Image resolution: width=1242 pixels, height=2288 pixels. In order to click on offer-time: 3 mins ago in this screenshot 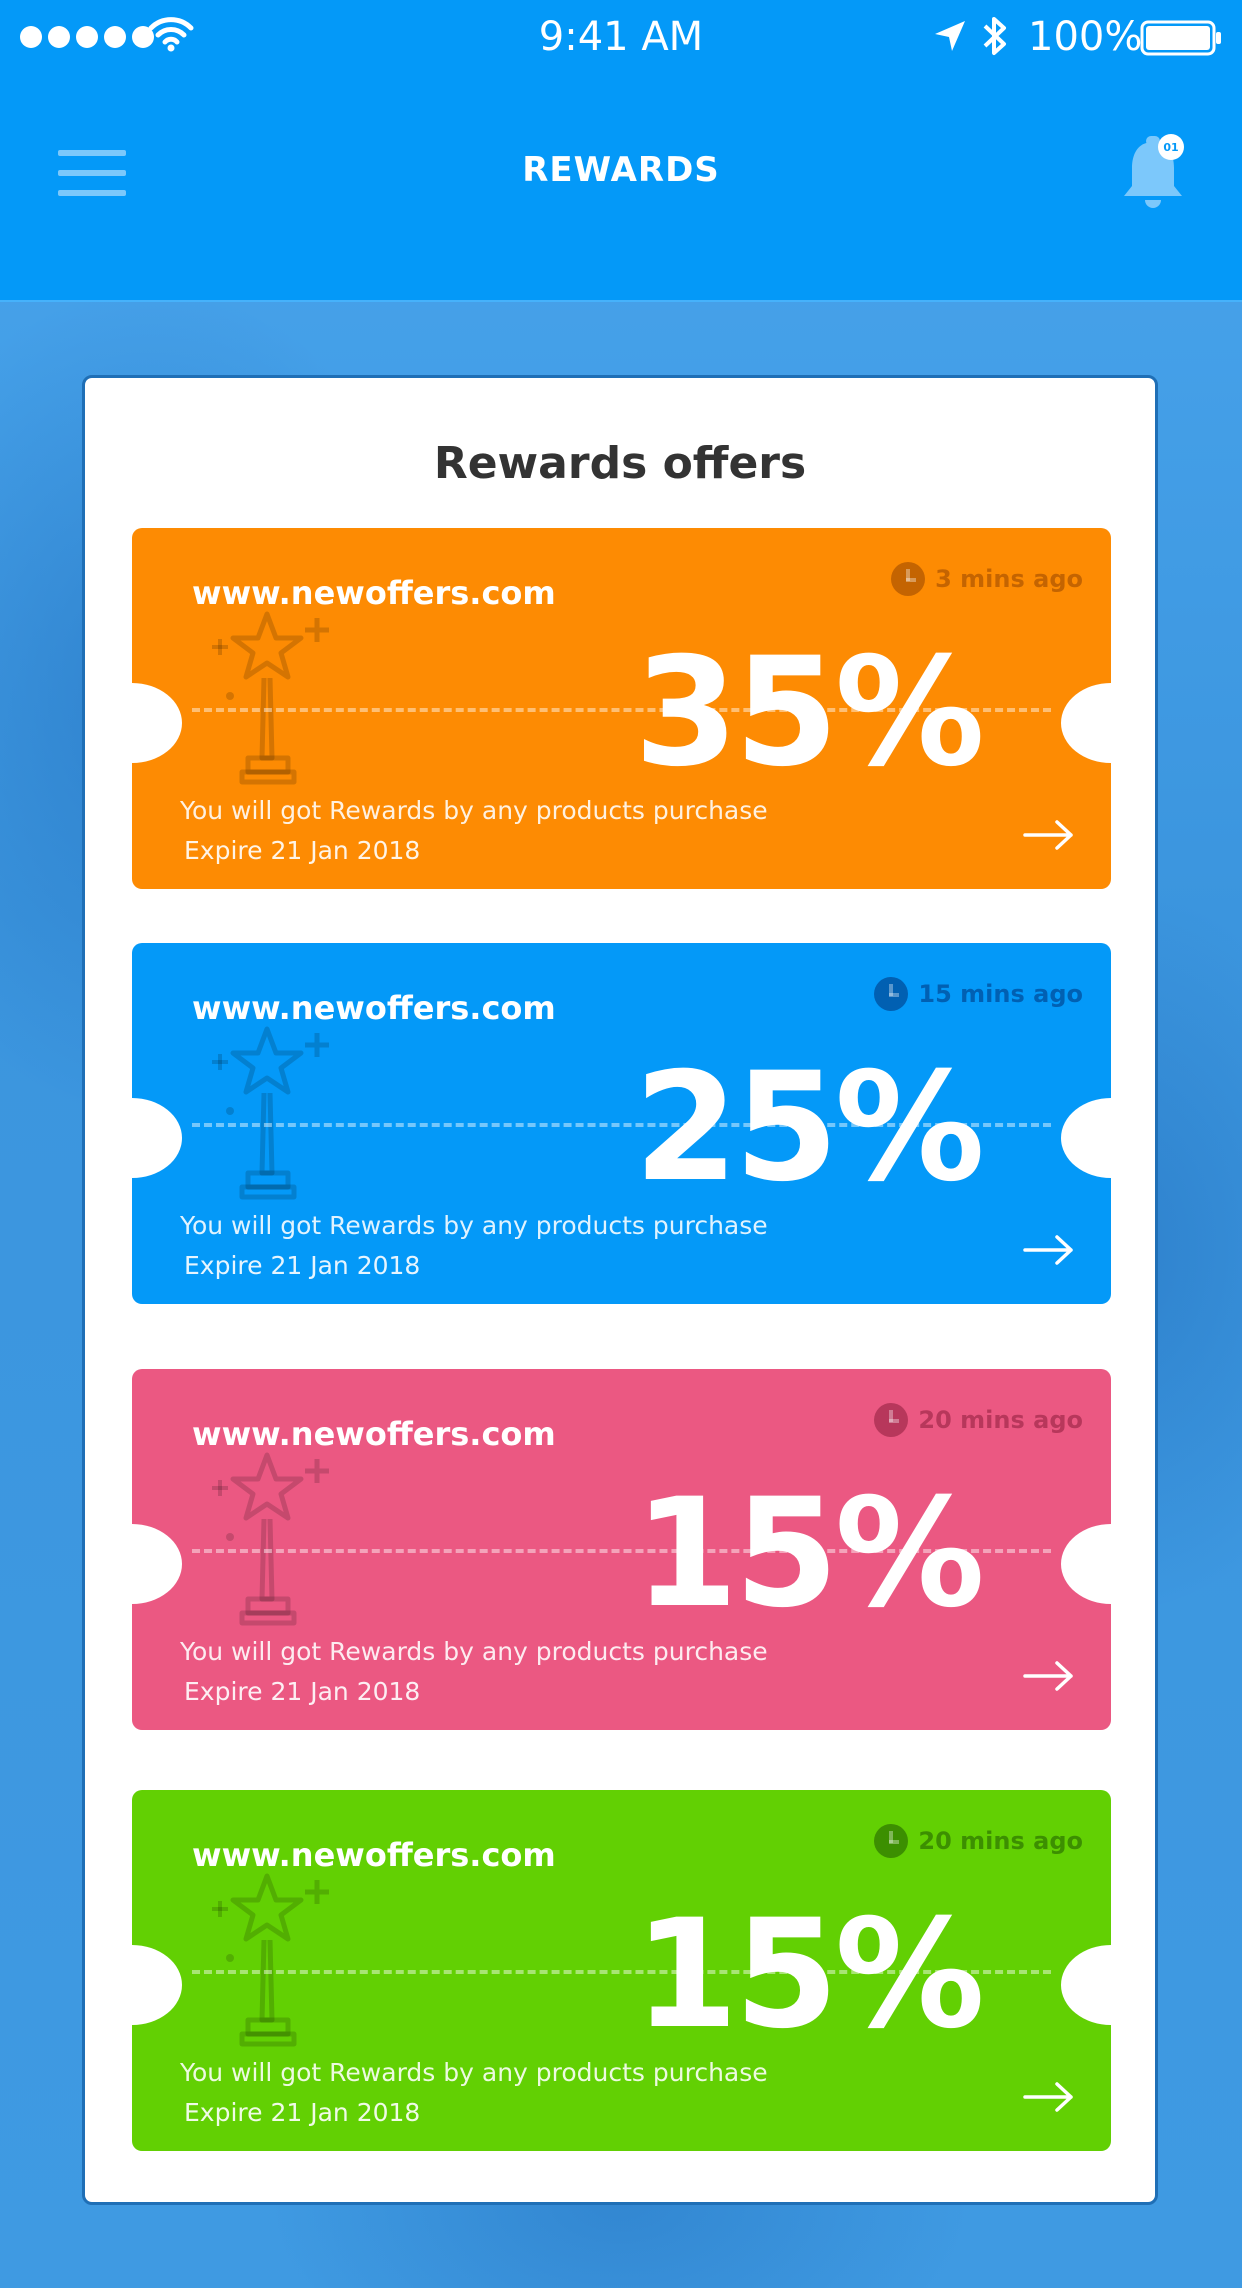, I will do `click(987, 579)`.